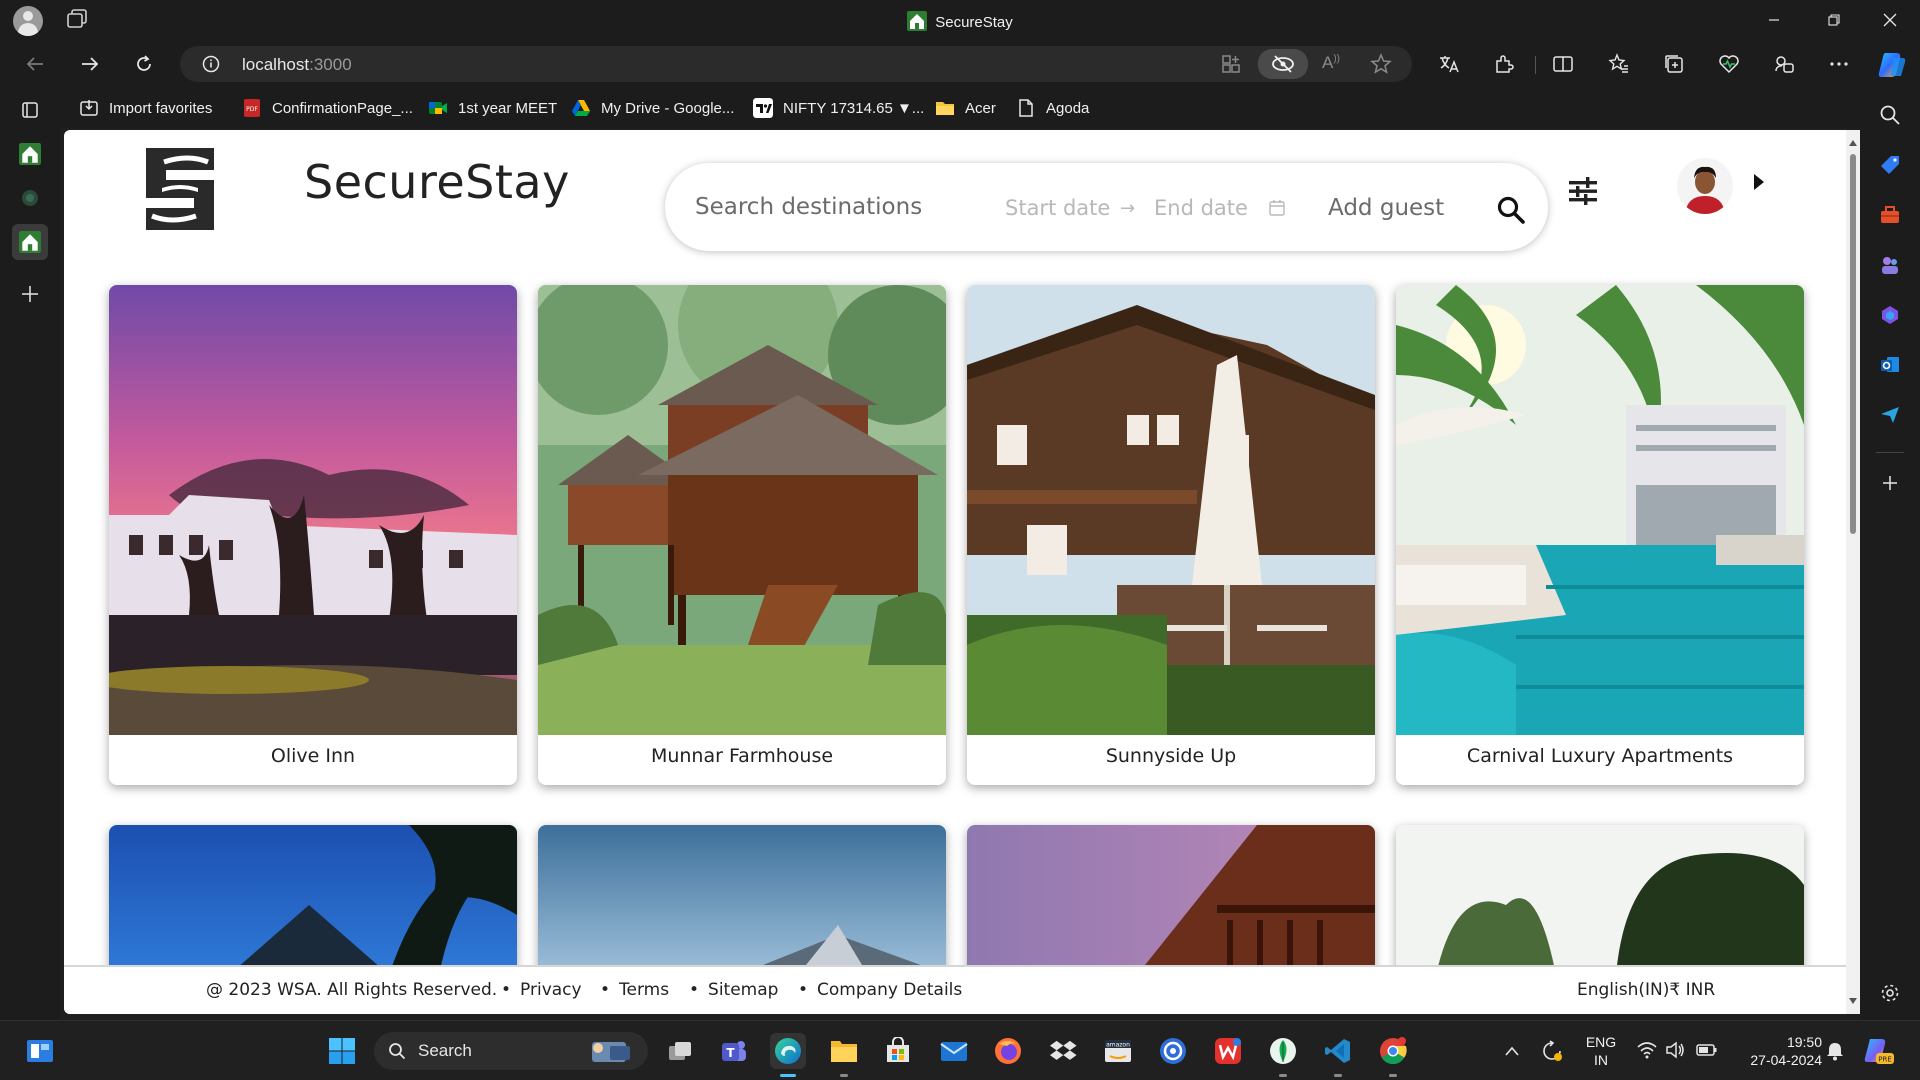 This screenshot has width=1920, height=1080. I want to click on start-date-input: Start date, so click(1057, 208).